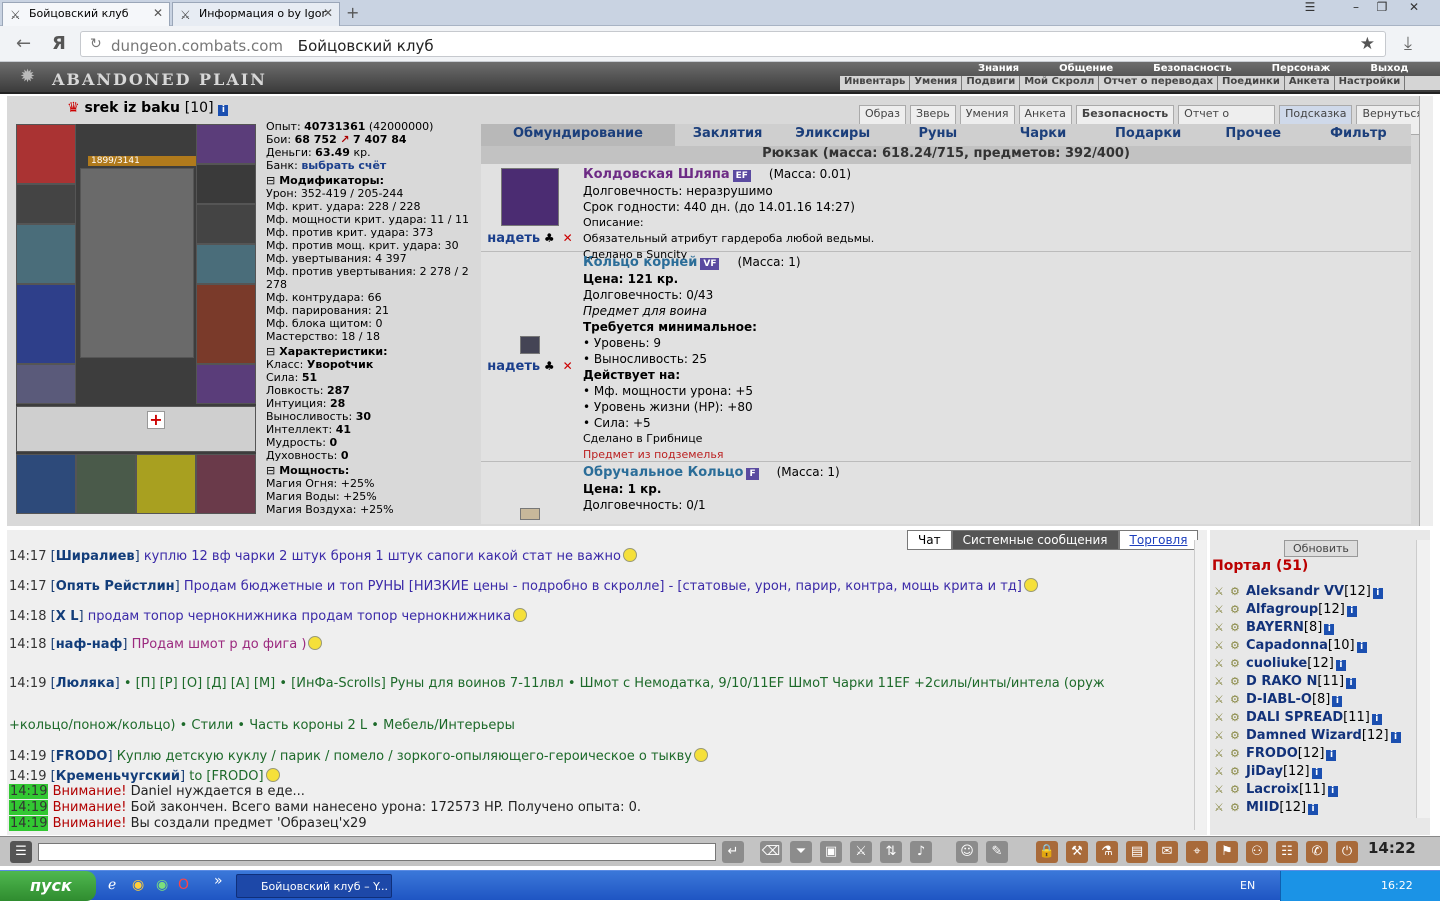 The width and height of the screenshot is (1440, 901). I want to click on delete-icon: ✕, so click(568, 366).